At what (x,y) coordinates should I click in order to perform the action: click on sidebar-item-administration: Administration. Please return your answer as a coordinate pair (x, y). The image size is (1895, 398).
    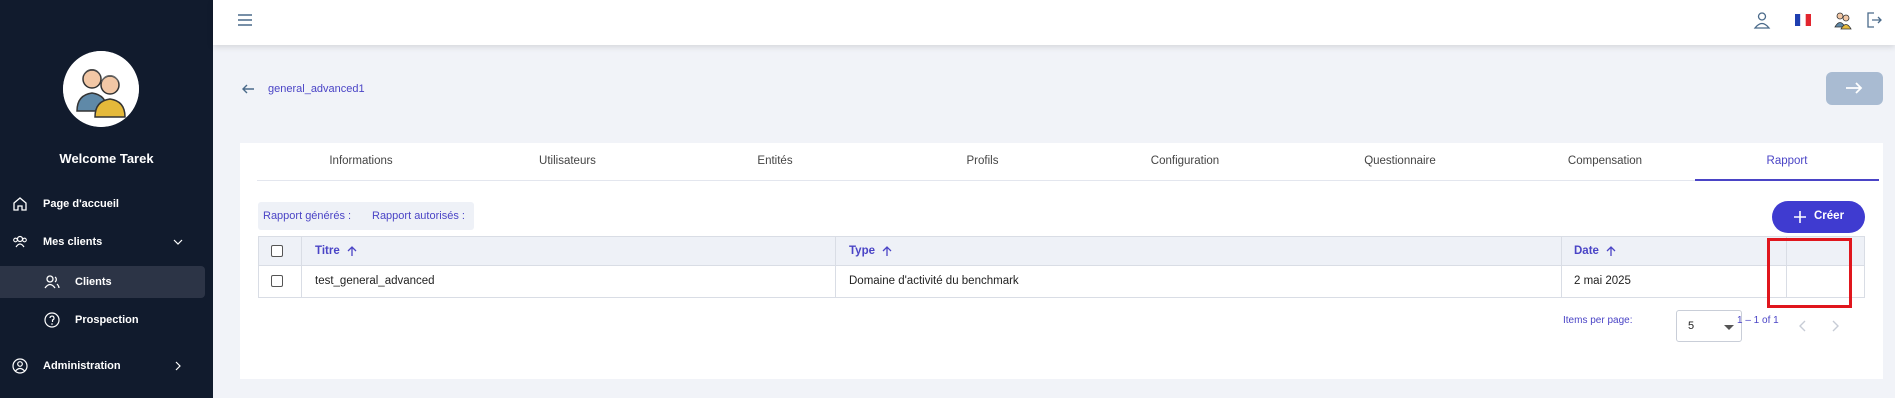
    Looking at the image, I should click on (106, 366).